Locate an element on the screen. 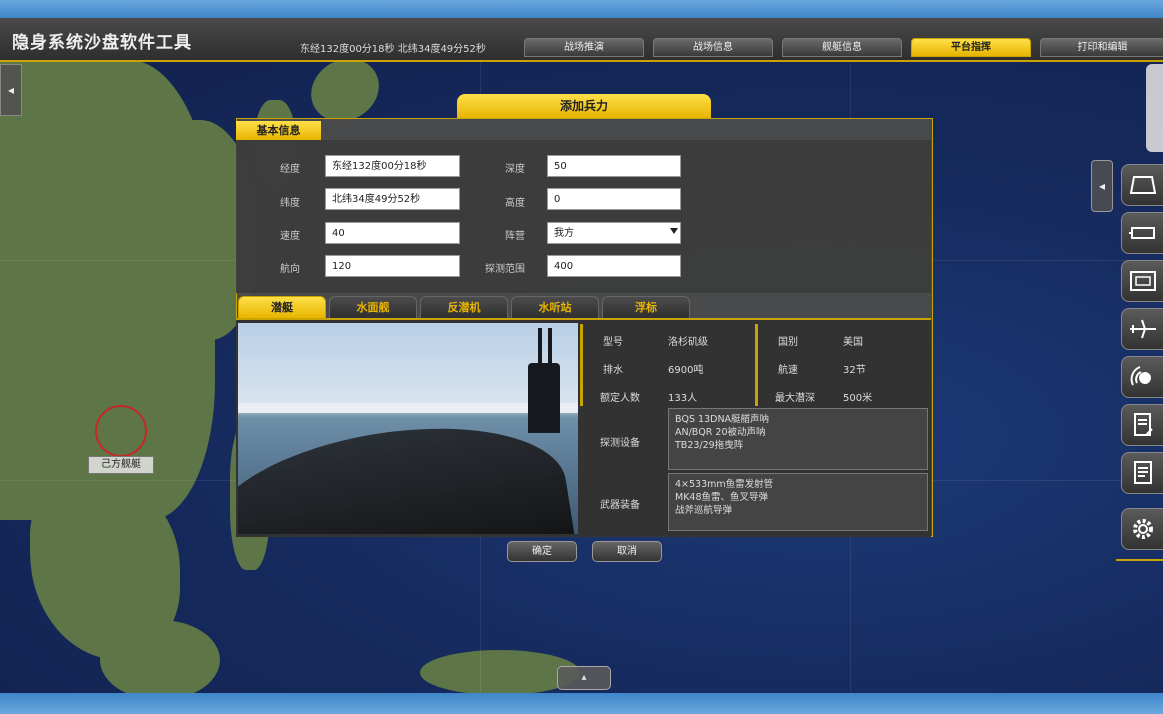 The width and height of the screenshot is (1163, 714). sonar-icon is located at coordinates (1140, 376).